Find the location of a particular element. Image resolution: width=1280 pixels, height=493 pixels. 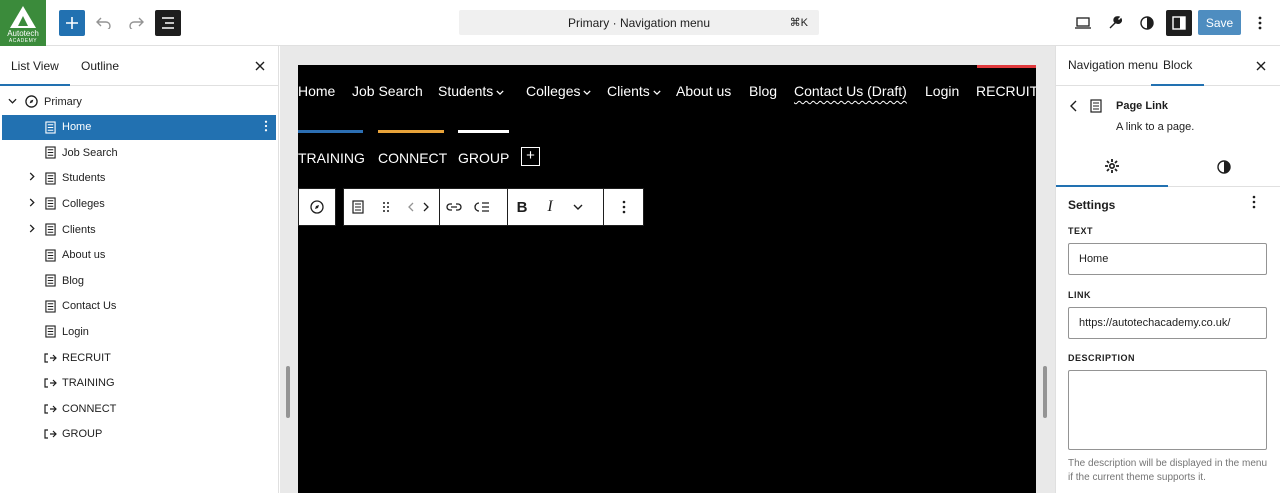

close-list-view-button is located at coordinates (260, 66).